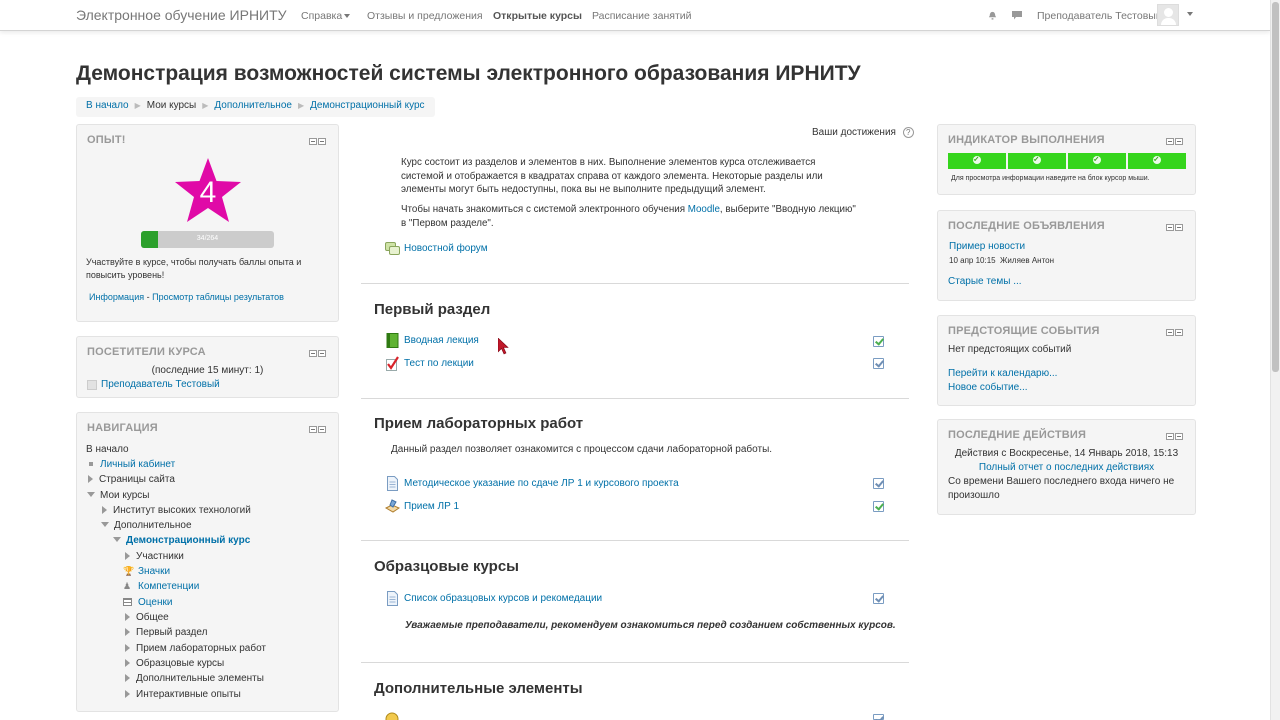  I want to click on activity-lab-1-link: Прием ЛР 1, so click(431, 506).